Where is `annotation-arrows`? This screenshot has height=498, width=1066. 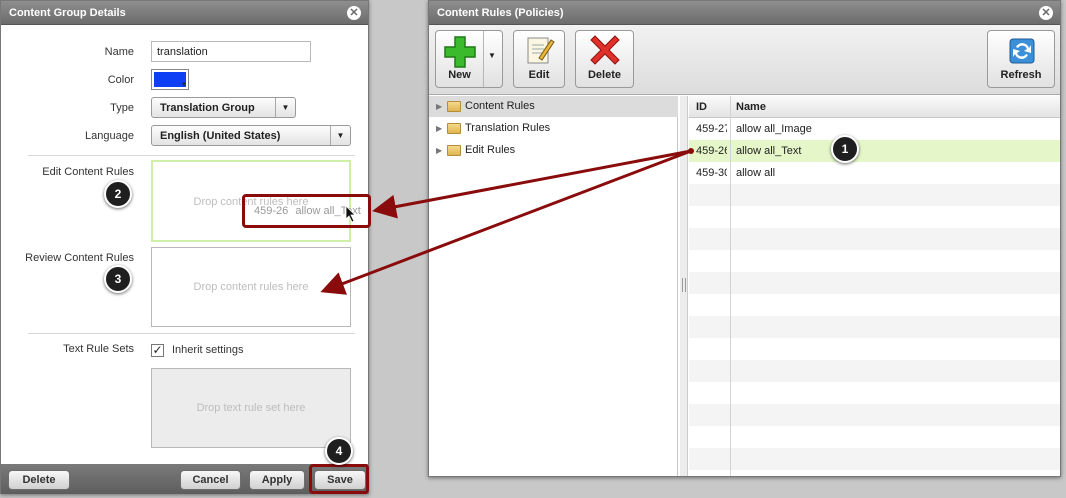
annotation-arrows is located at coordinates (507, 221).